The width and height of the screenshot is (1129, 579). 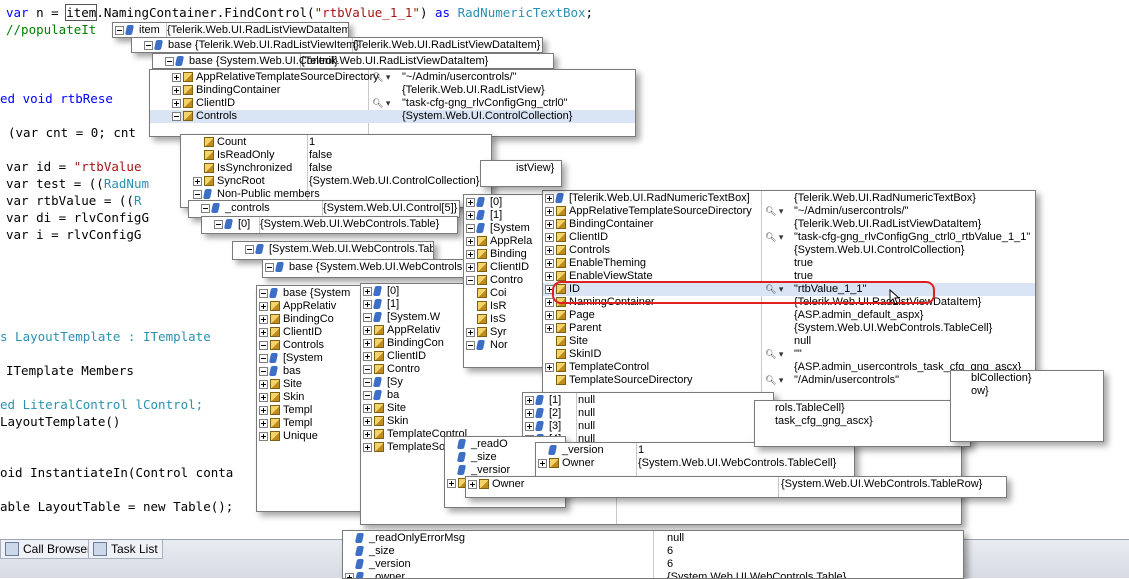 I want to click on datatip-row: _owner {System.Web.UI.WebControls.Table}, so click(x=653, y=574).